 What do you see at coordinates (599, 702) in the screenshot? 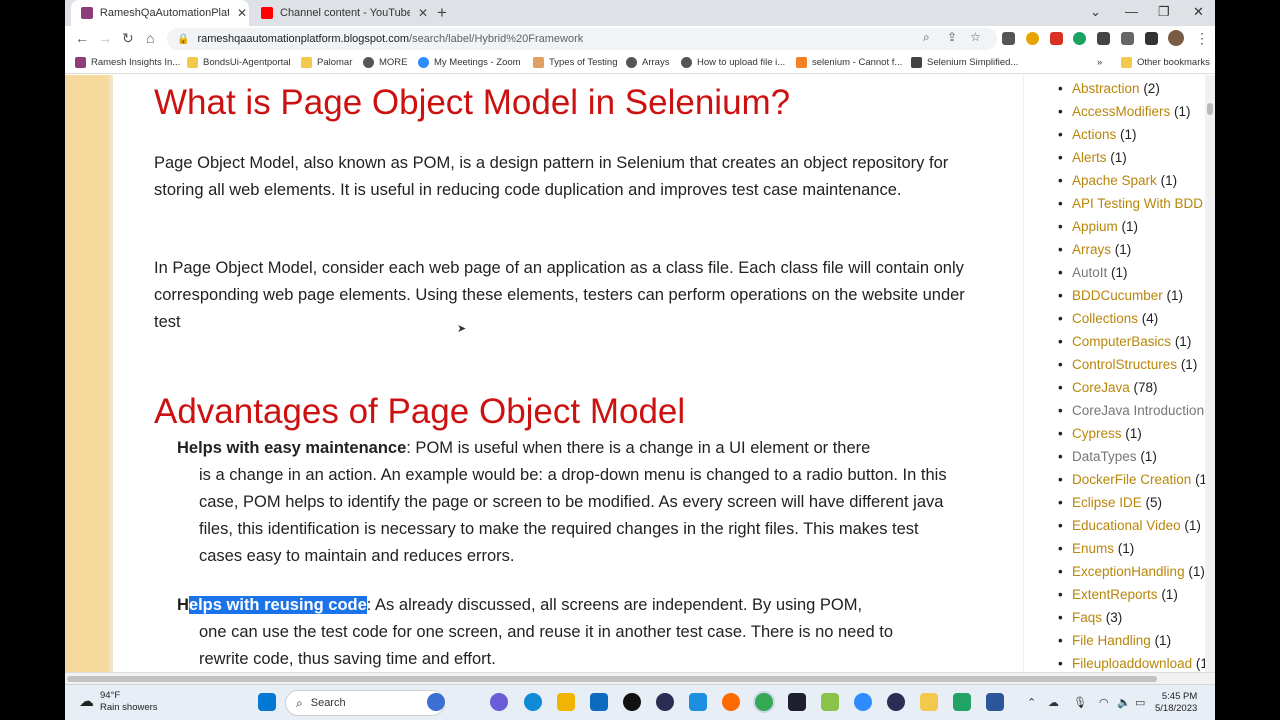
I see `store-icon` at bounding box center [599, 702].